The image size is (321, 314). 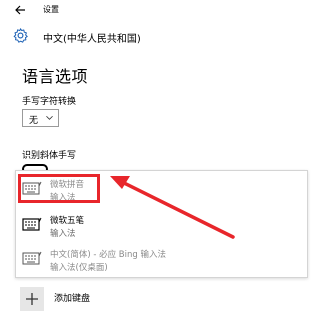 I want to click on plus-icon, so click(x=32, y=299).